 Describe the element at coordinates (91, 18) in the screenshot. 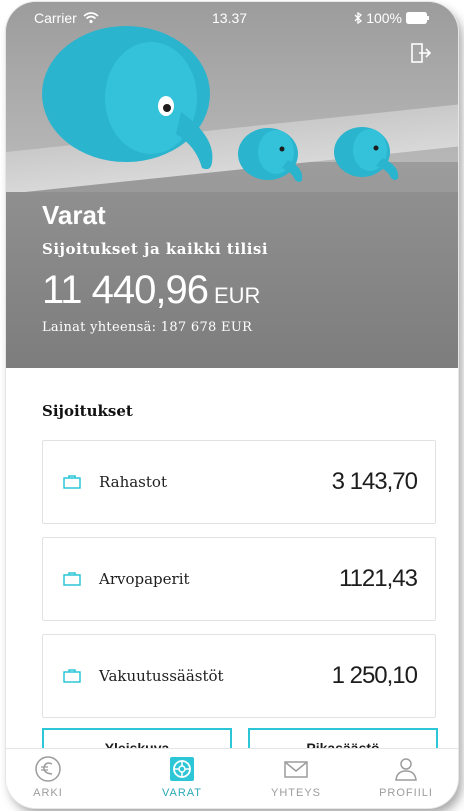

I see `wifi-icon` at that location.